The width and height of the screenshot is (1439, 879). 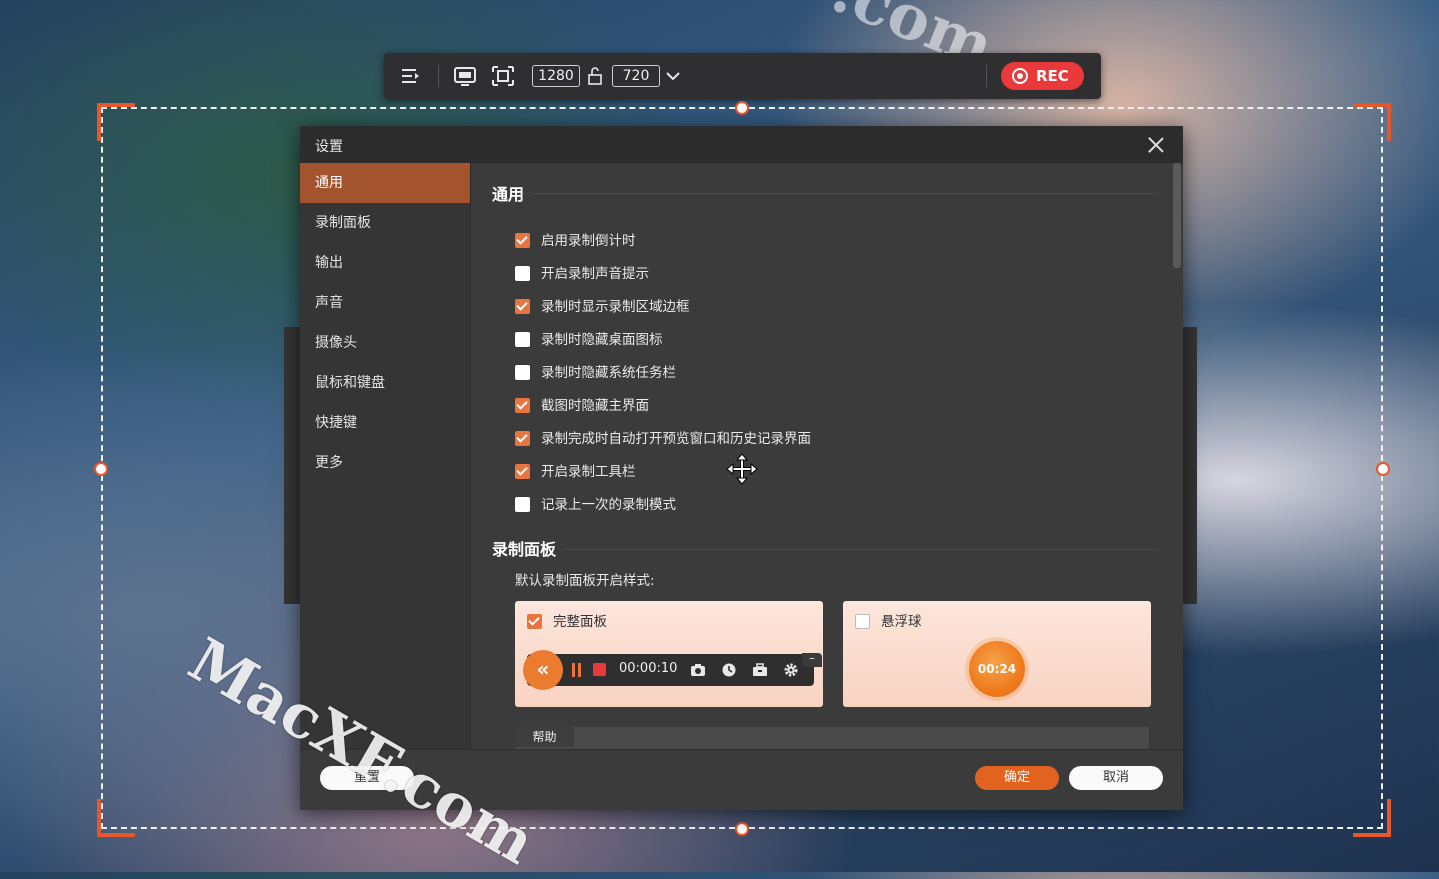 I want to click on mini-time: 00:00:10, so click(x=648, y=668).